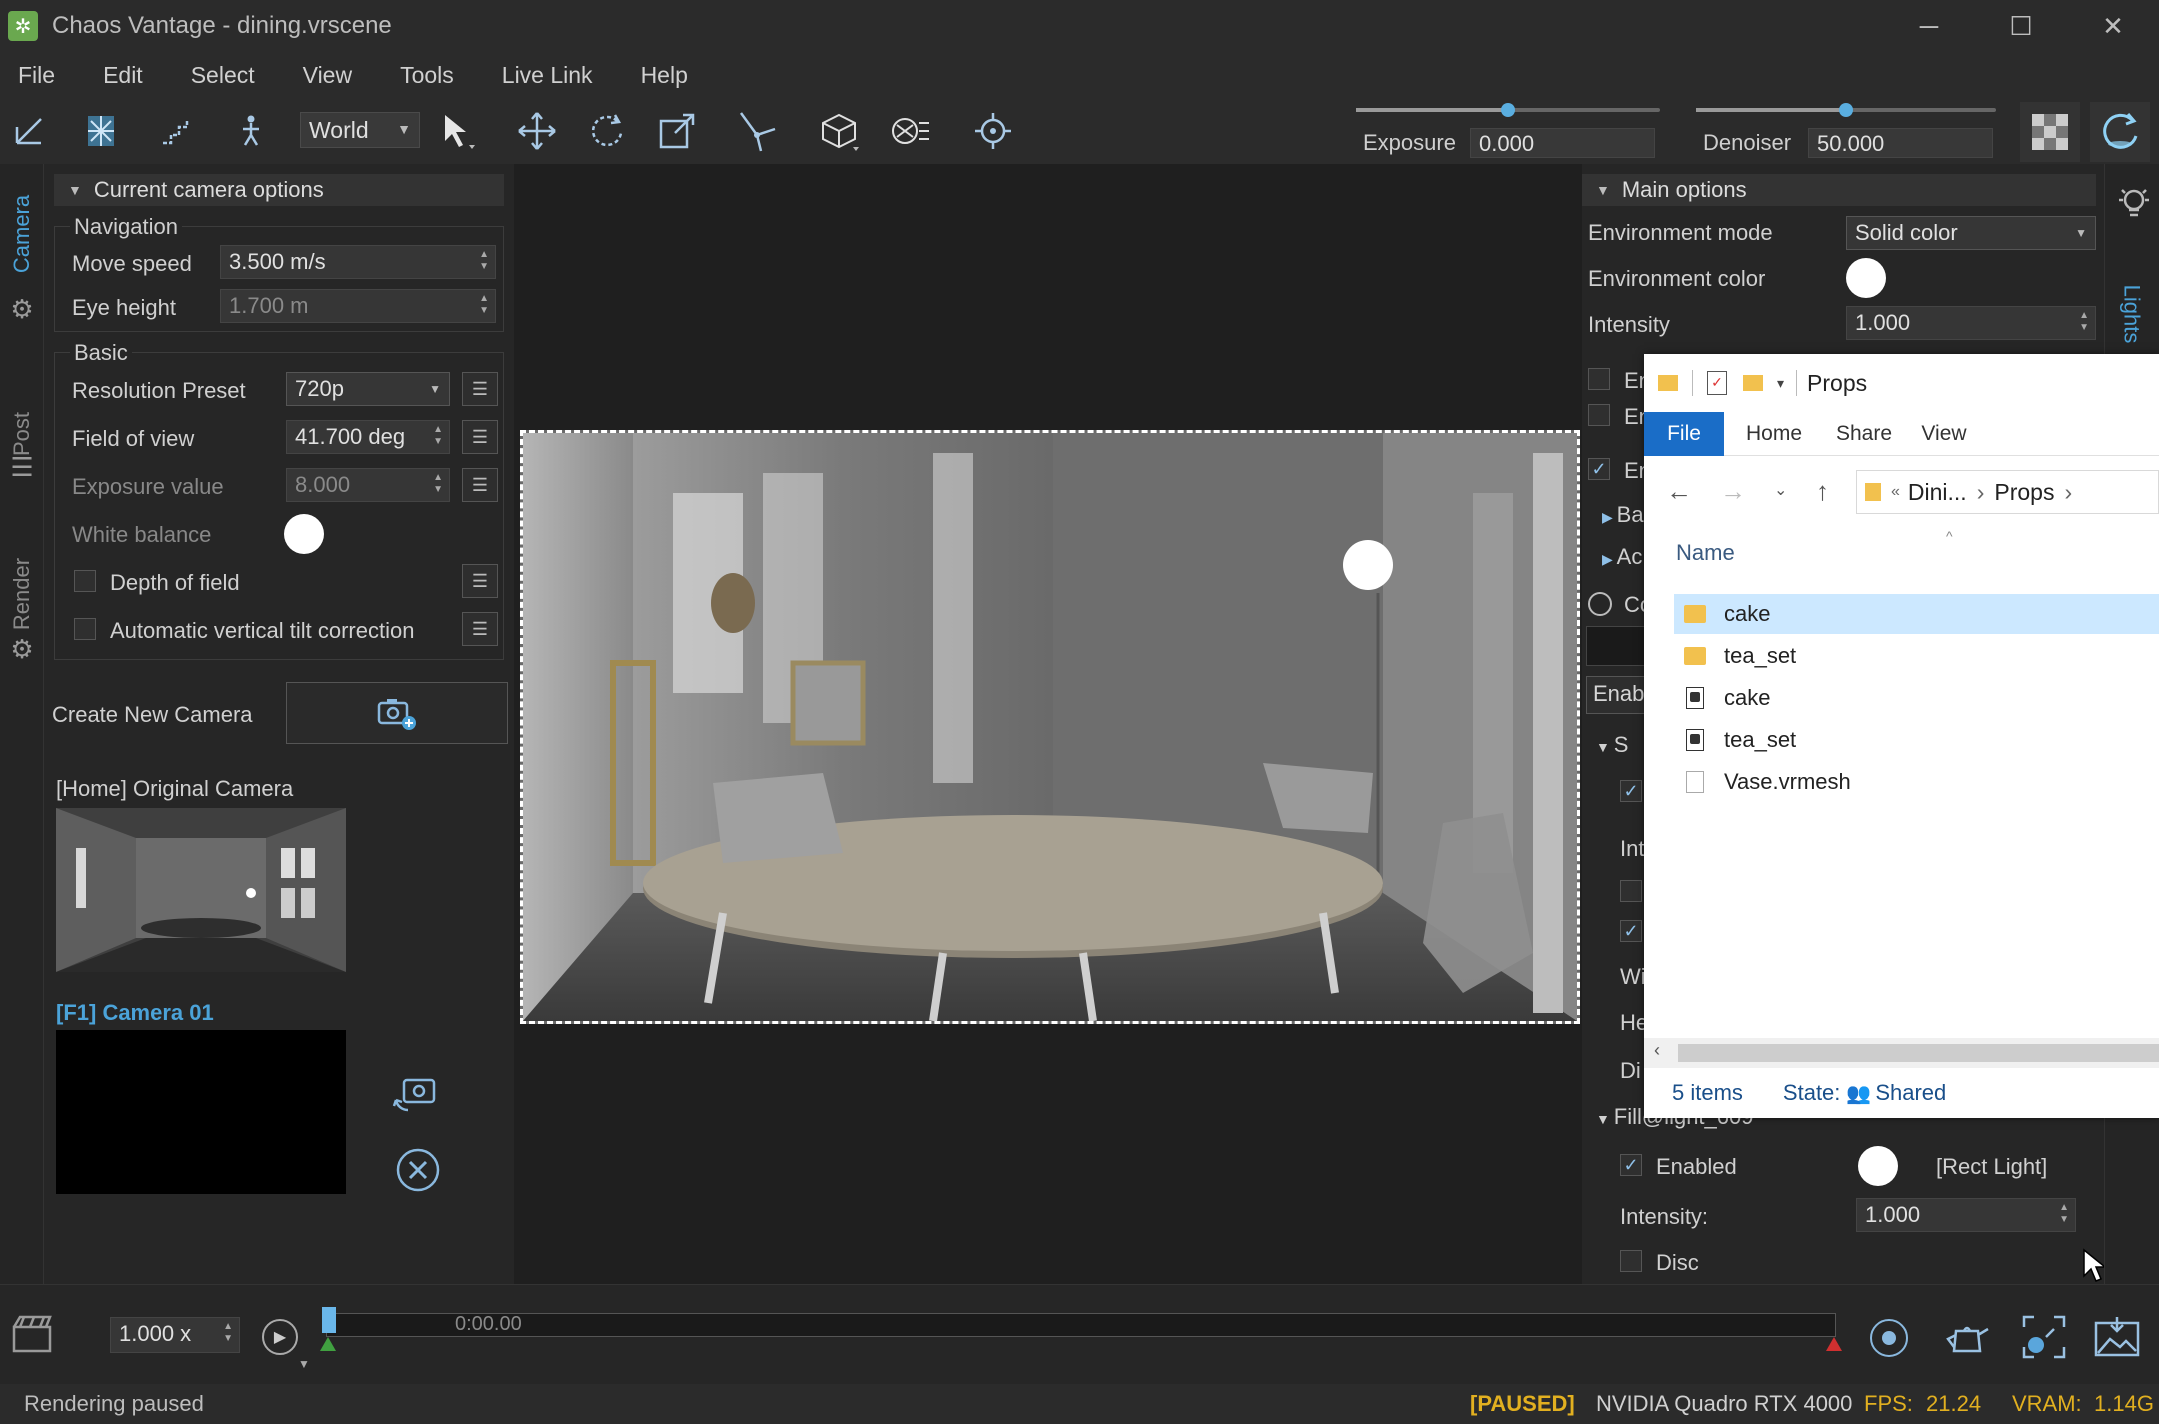 The width and height of the screenshot is (2159, 1424). I want to click on ribbon-tab-view: View, so click(1944, 434).